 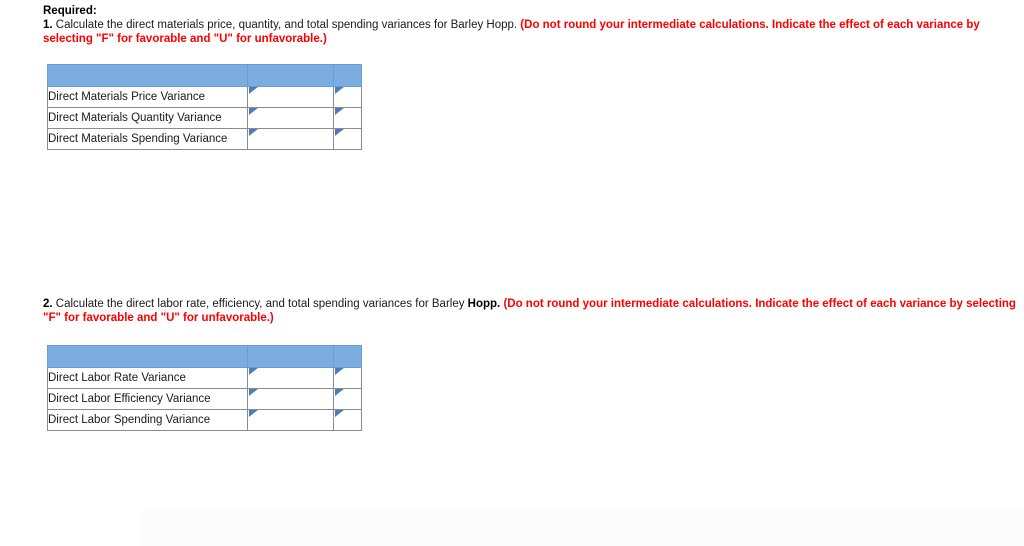 What do you see at coordinates (147, 118) in the screenshot?
I see `row-label-direct-materials-quantity-variance: Direct Materials Quantity Variance` at bounding box center [147, 118].